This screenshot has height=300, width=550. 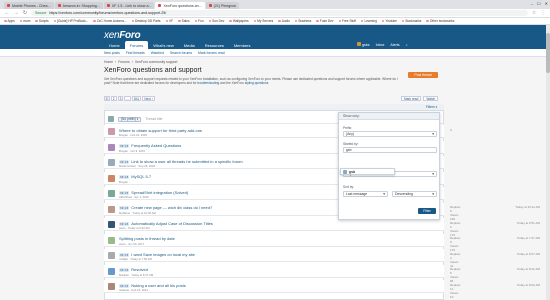 I want to click on menu-icon: ⋮, so click(x=543, y=13).